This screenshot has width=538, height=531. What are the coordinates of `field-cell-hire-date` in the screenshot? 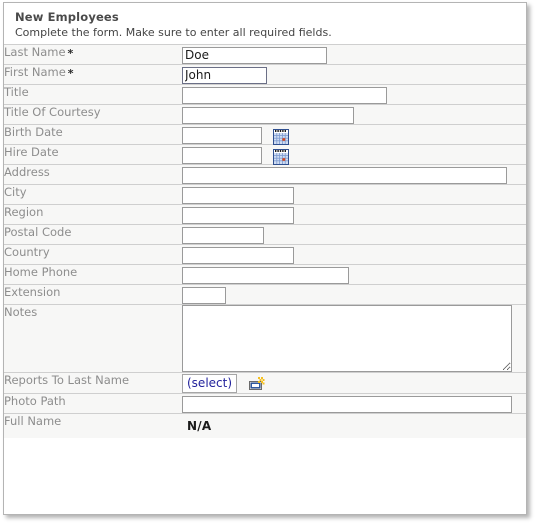 It's located at (354, 154).